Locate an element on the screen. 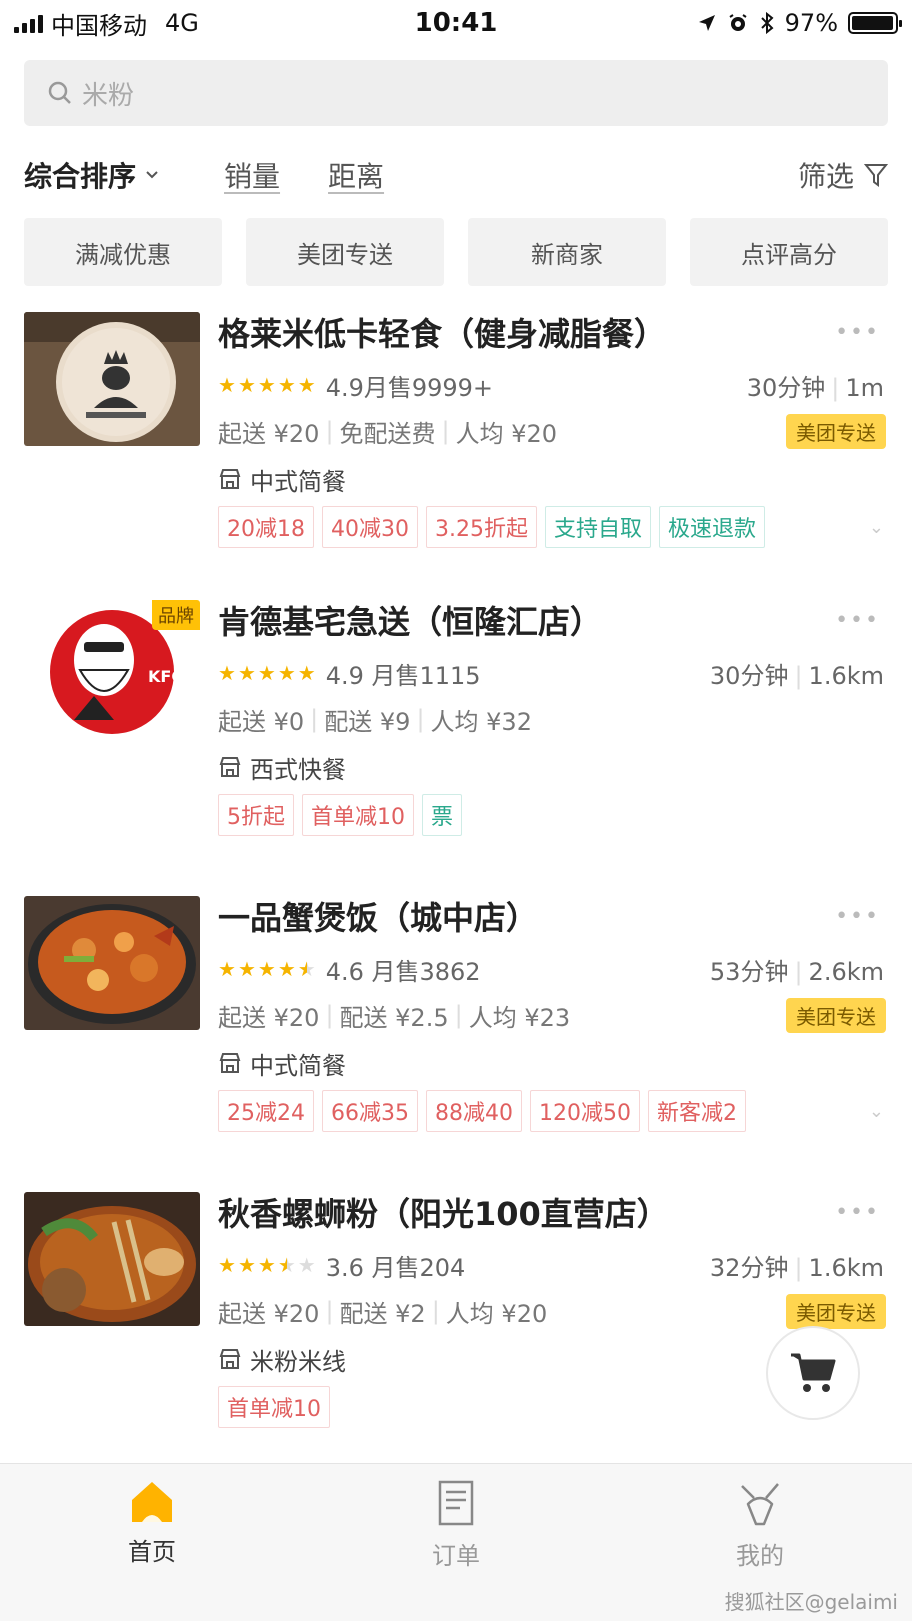  signal-icon is located at coordinates (28, 23).